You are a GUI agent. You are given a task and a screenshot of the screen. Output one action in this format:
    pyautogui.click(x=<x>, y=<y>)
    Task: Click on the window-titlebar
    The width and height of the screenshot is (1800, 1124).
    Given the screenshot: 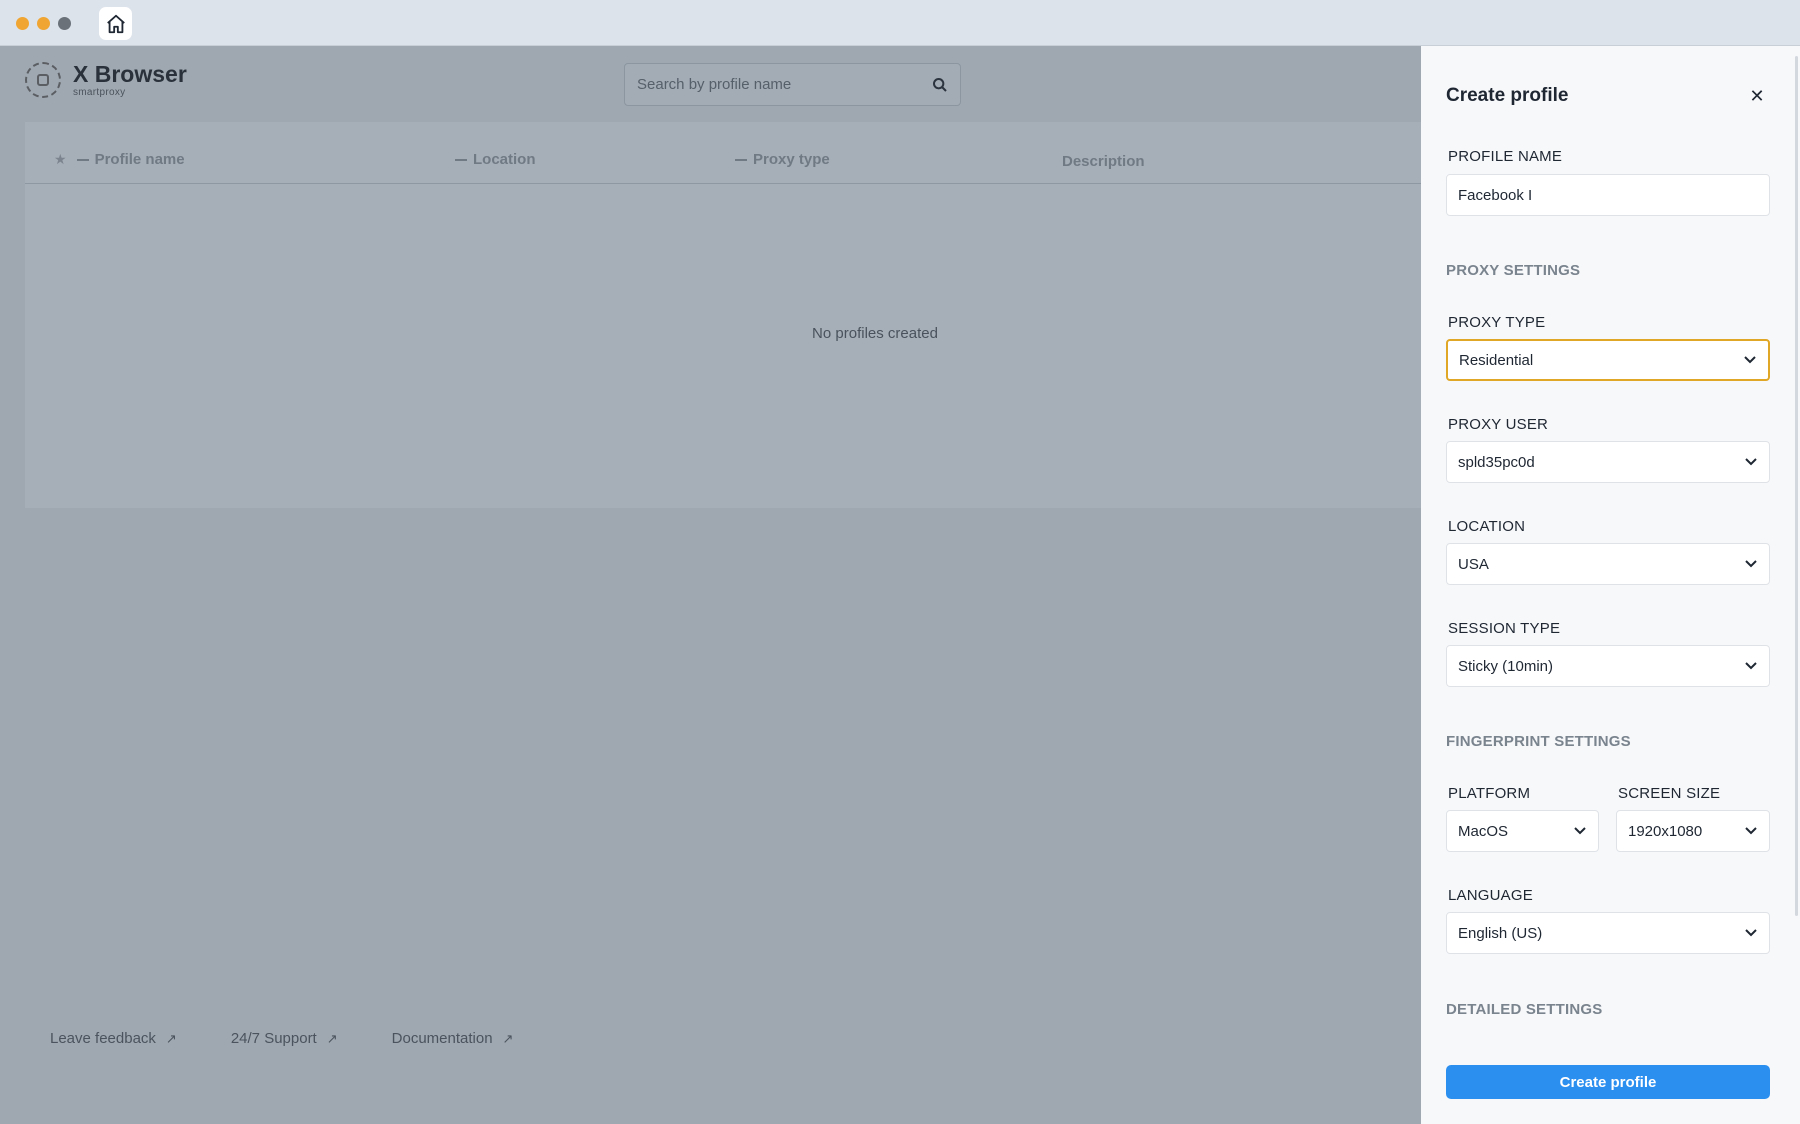 What is the action you would take?
    pyautogui.click(x=900, y=23)
    